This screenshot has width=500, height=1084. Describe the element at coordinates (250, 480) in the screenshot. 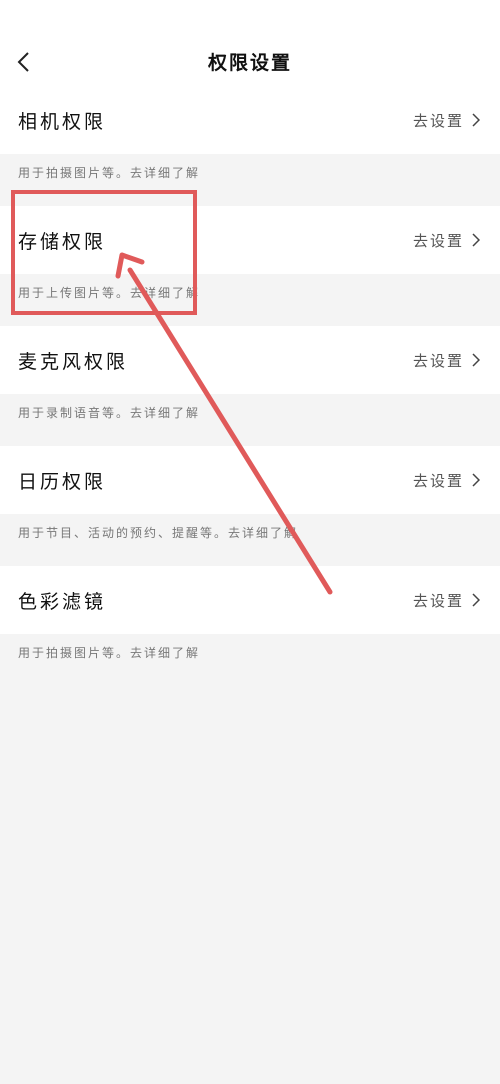

I see `permission-item-calendar: 日历权限 去设置` at that location.